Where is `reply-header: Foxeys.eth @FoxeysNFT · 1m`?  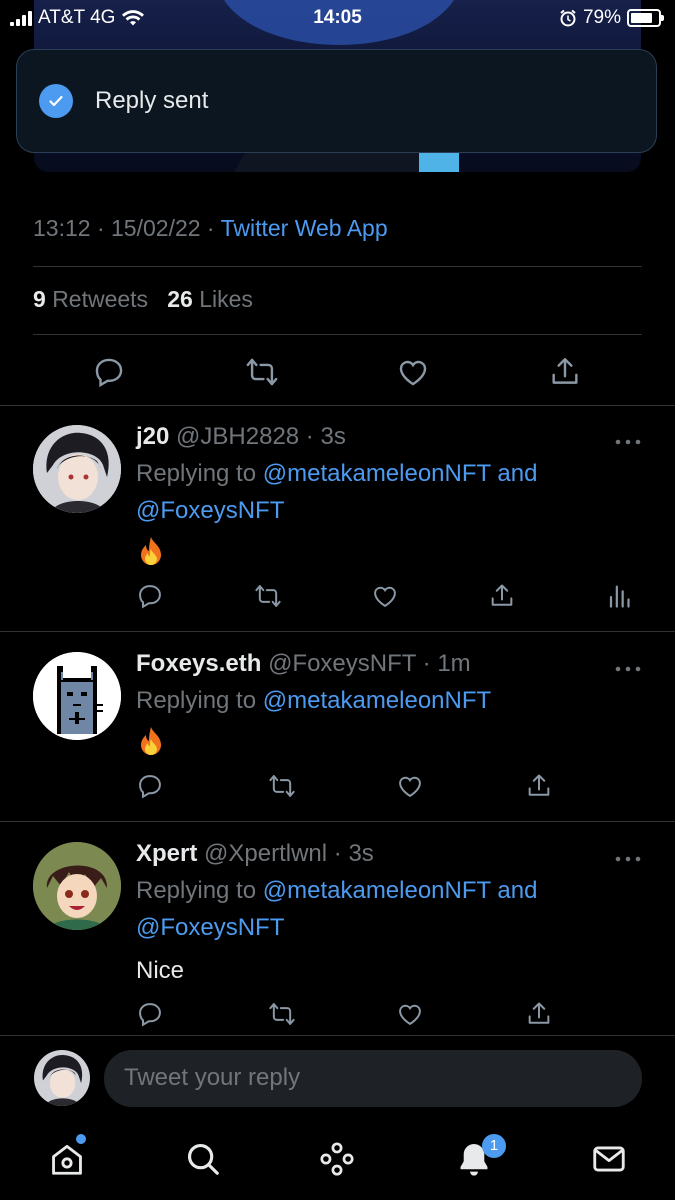 reply-header: Foxeys.eth @FoxeysNFT · 1m is located at coordinates (303, 663).